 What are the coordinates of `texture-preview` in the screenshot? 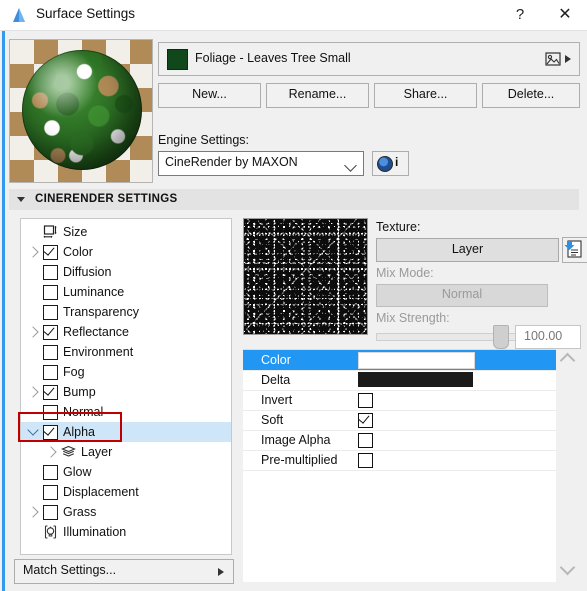 It's located at (305, 276).